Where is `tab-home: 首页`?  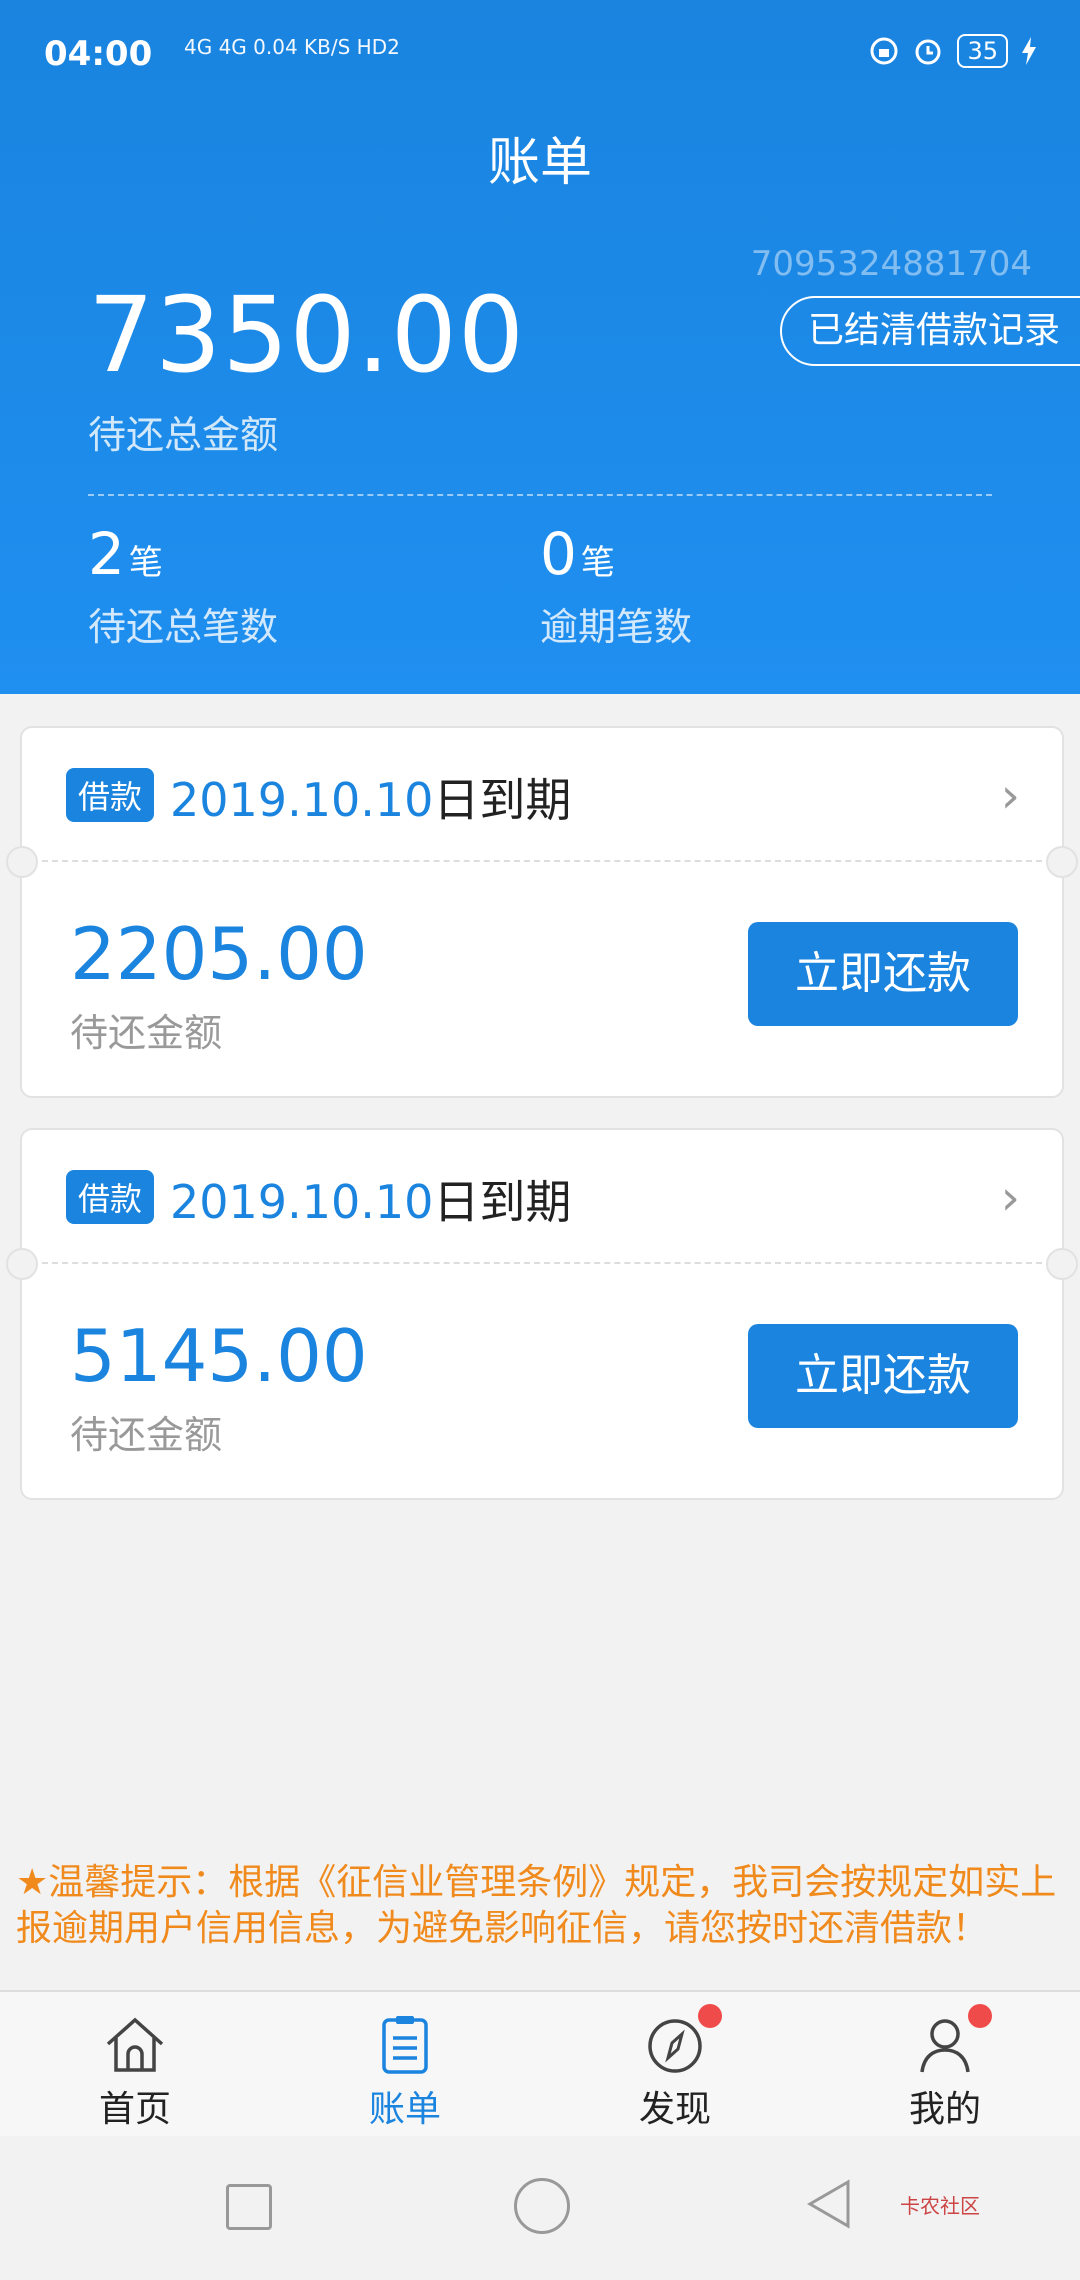 tab-home: 首页 is located at coordinates (135, 2065).